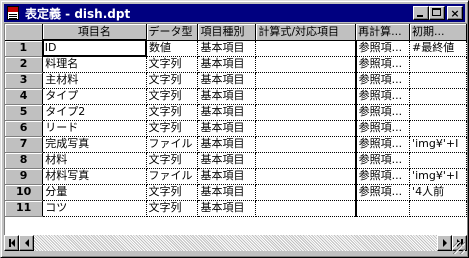 The height and width of the screenshot is (258, 469). What do you see at coordinates (306, 32) in the screenshot?
I see `column-header-formula: 計算式/対応項目` at bounding box center [306, 32].